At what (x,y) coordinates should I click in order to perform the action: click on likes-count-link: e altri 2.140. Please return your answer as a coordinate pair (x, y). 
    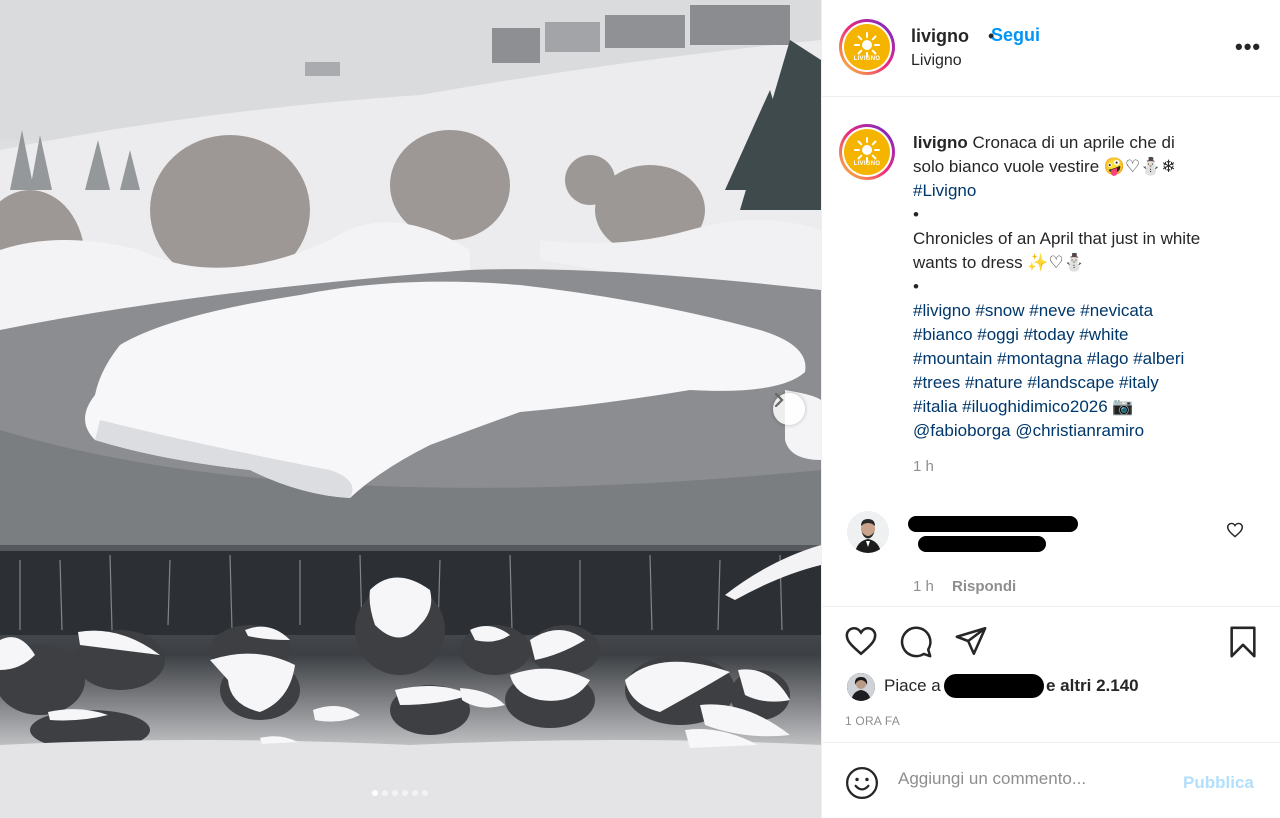
    Looking at the image, I should click on (1092, 686).